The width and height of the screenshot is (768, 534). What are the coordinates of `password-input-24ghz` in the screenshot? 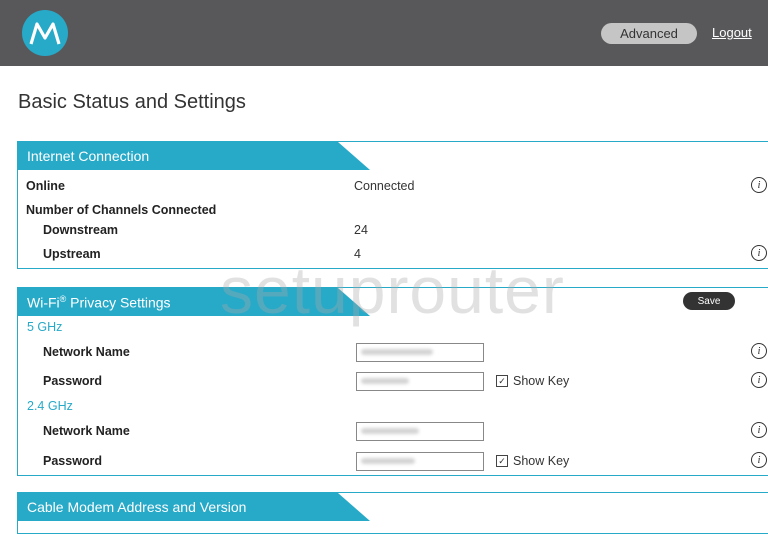 It's located at (420, 461).